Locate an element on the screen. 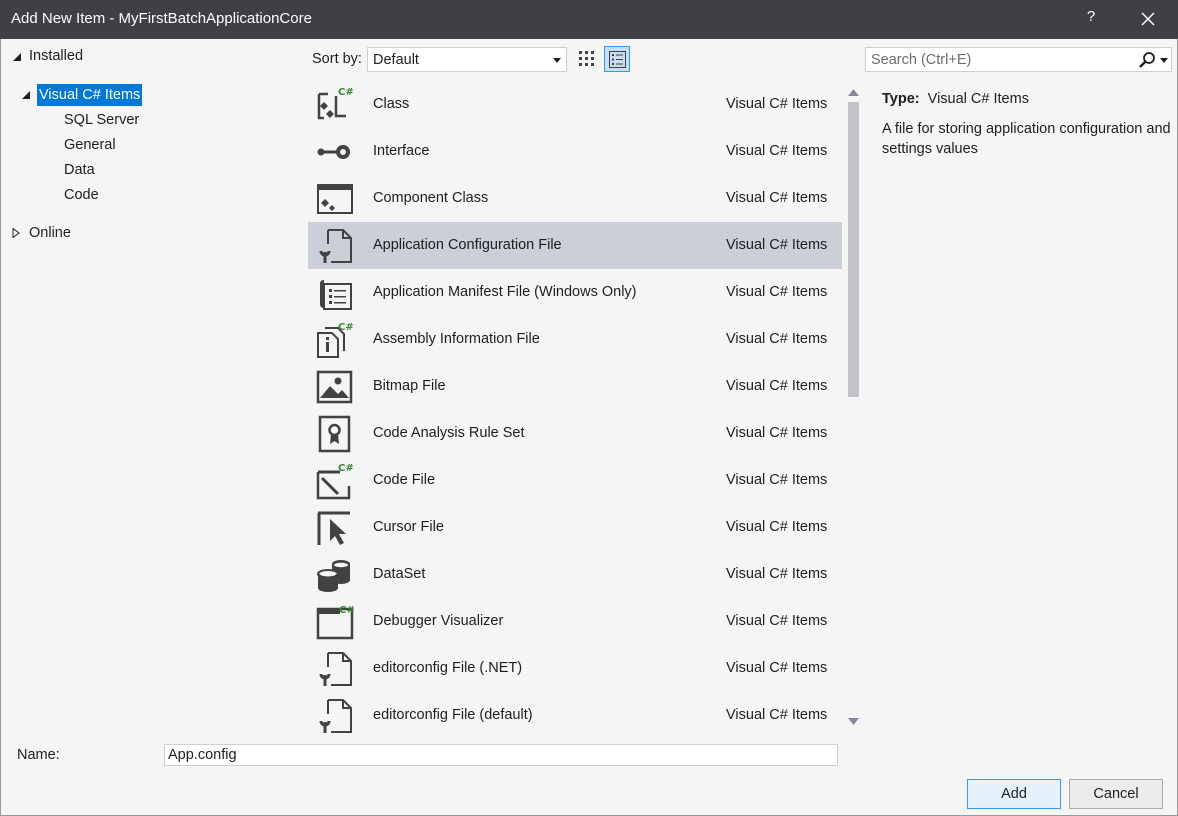 The image size is (1178, 816). type-value: Visual C# Items is located at coordinates (978, 99).